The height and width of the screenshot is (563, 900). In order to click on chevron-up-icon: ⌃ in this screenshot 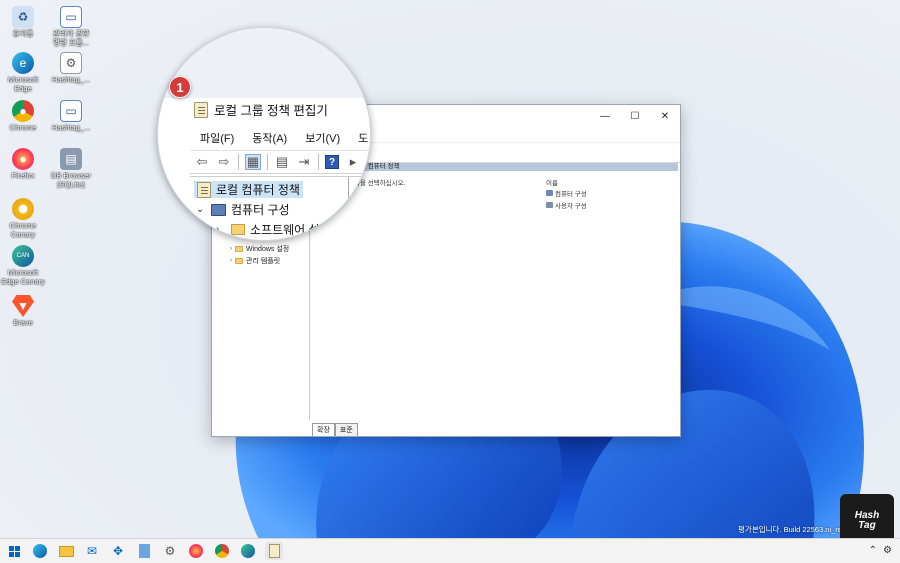, I will do `click(873, 550)`.